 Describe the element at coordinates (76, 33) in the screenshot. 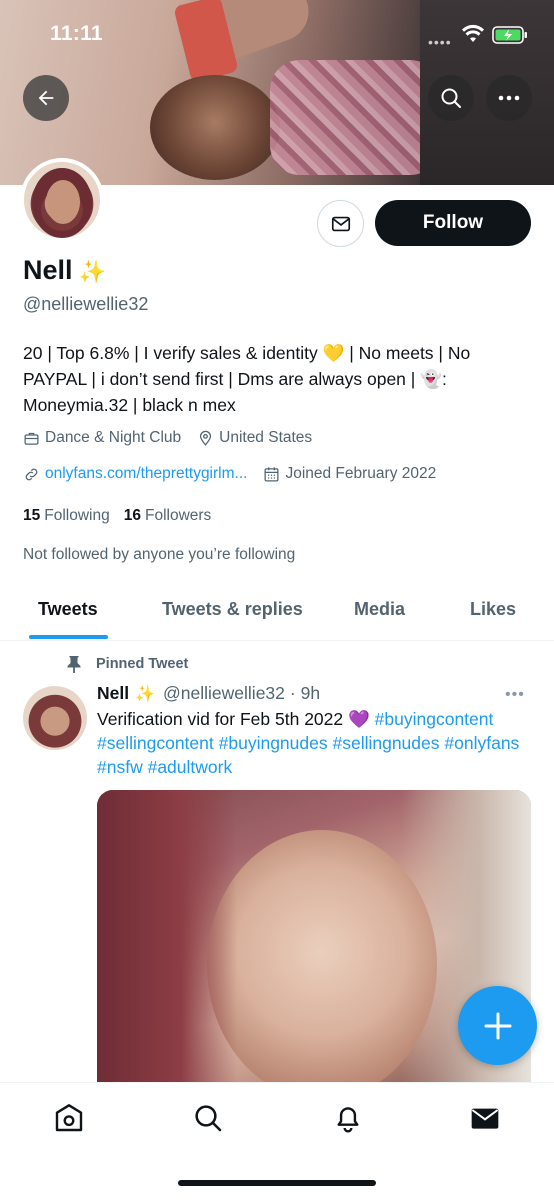

I see `status-time: 11:11` at that location.